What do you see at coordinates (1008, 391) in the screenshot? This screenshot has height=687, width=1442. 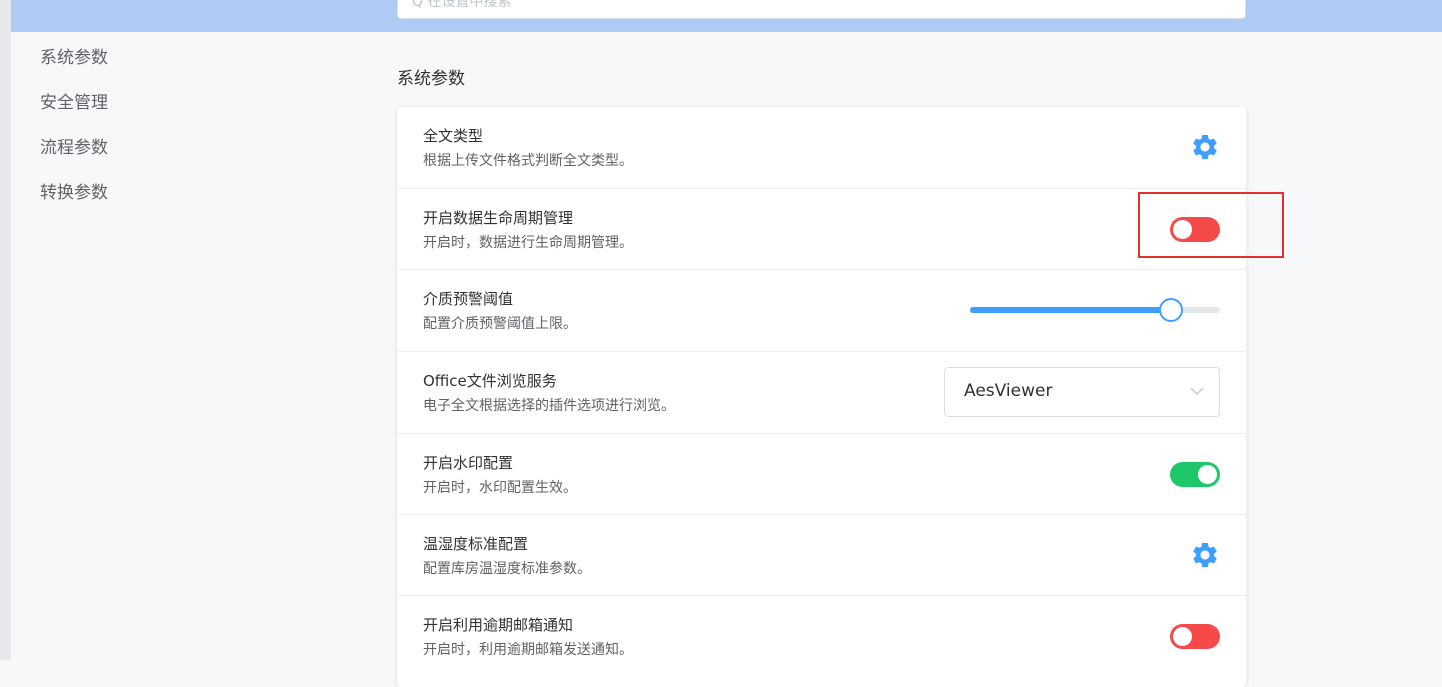 I see `select-value: AesViewer` at bounding box center [1008, 391].